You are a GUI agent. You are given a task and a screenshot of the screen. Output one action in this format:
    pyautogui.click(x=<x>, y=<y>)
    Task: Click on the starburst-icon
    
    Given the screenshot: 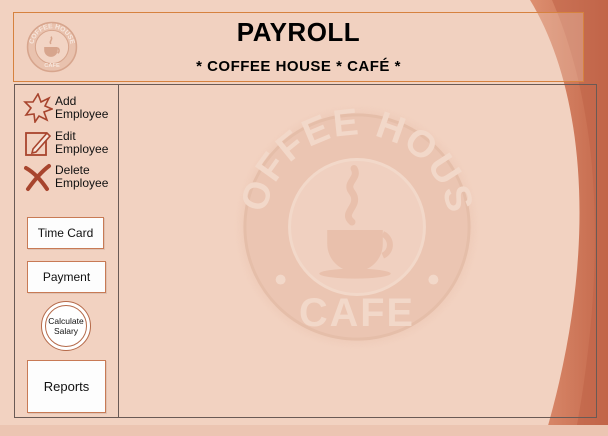 What is the action you would take?
    pyautogui.click(x=38, y=108)
    